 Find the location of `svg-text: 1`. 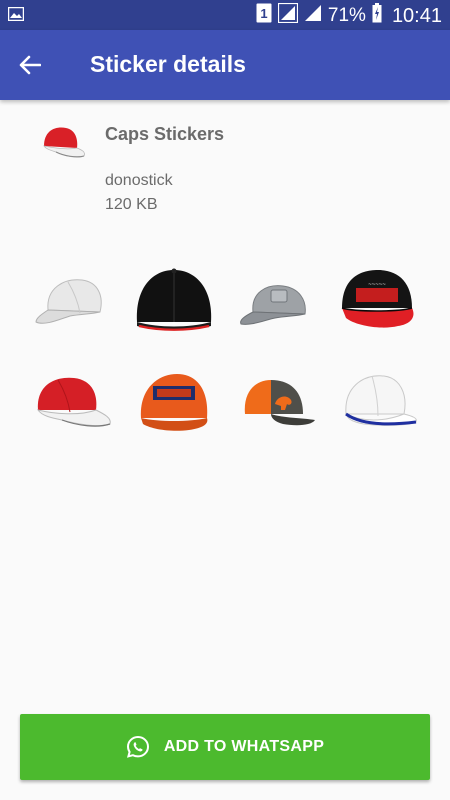

svg-text: 1 is located at coordinates (263, 13).